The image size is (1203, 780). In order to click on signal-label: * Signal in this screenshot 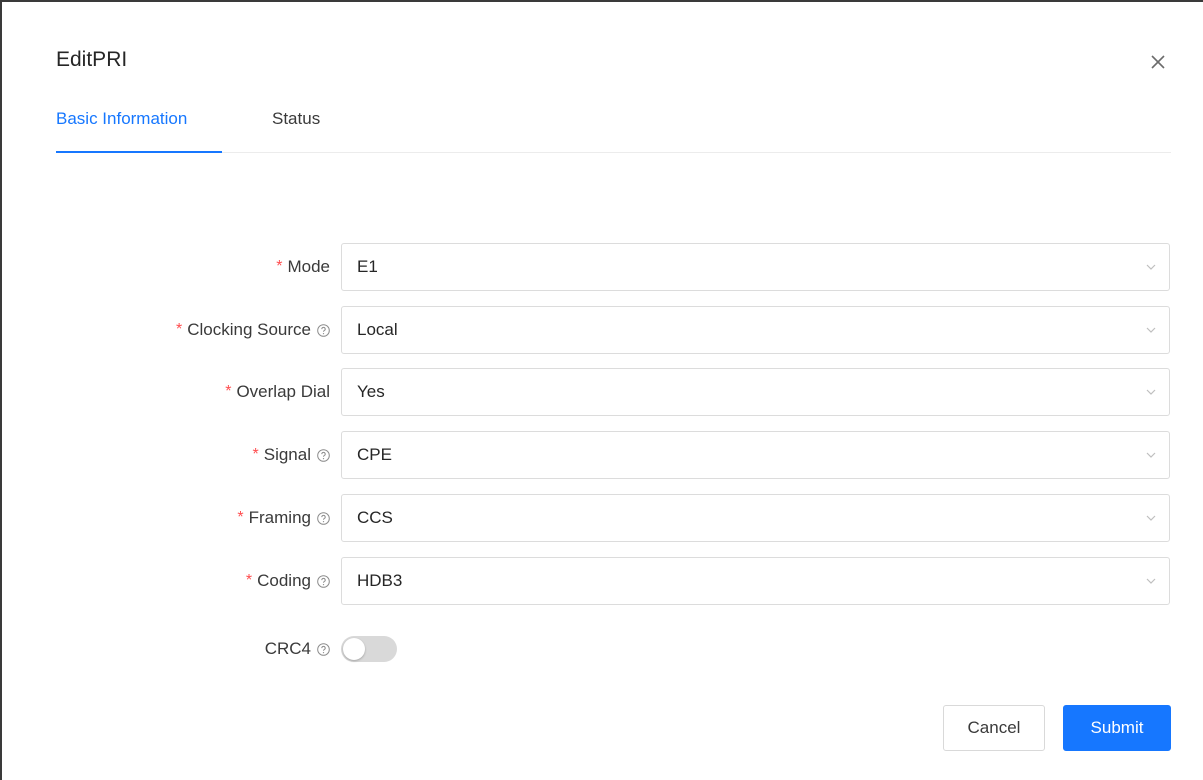, I will do `click(292, 455)`.